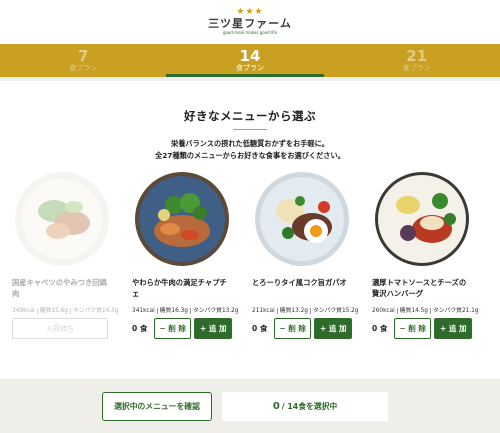  I want to click on protein: タンパク質21.1g, so click(455, 311).